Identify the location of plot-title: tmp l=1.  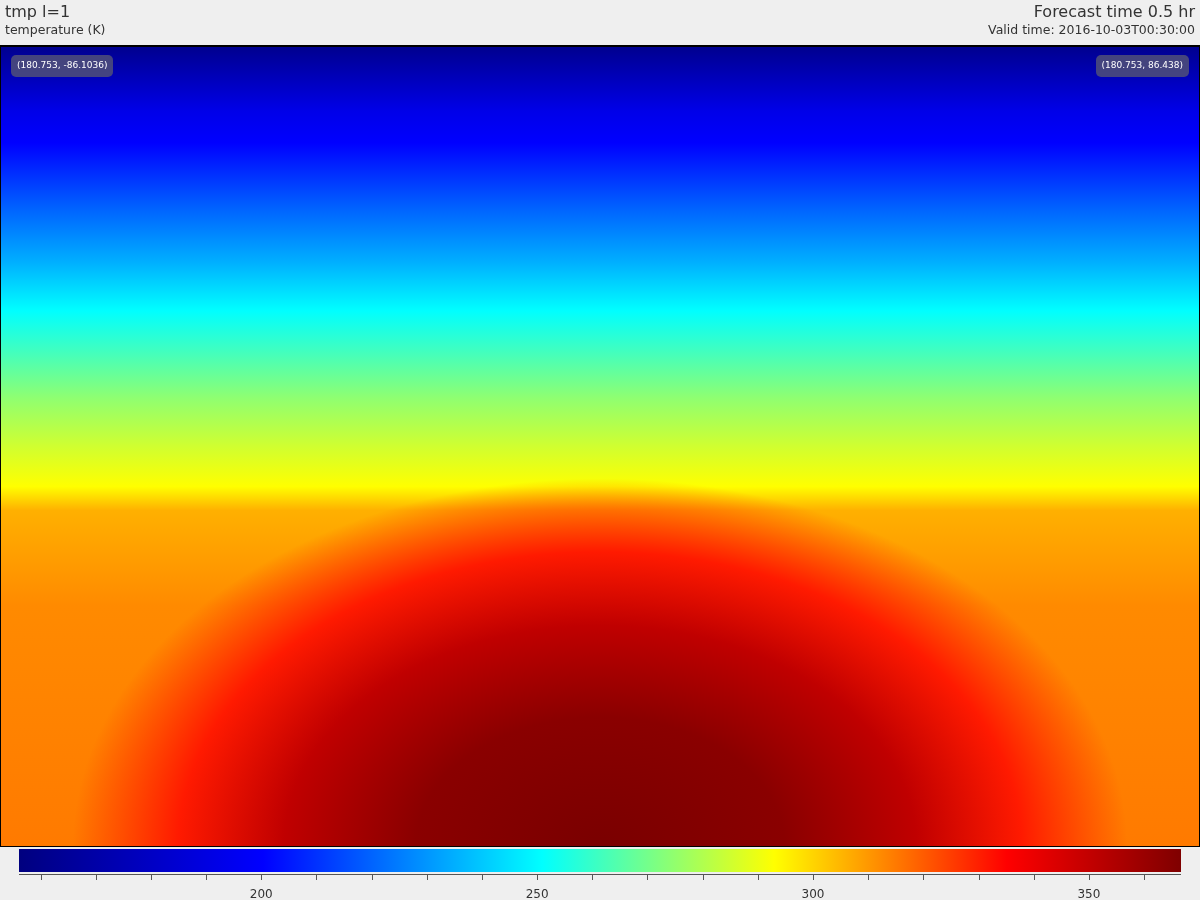
(38, 12).